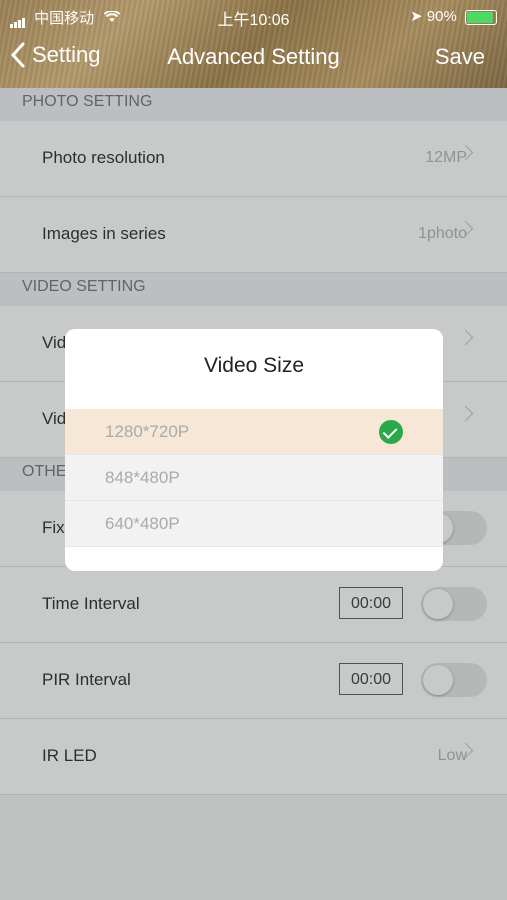 The image size is (507, 900). I want to click on option-640x480: 640*480P, so click(254, 524).